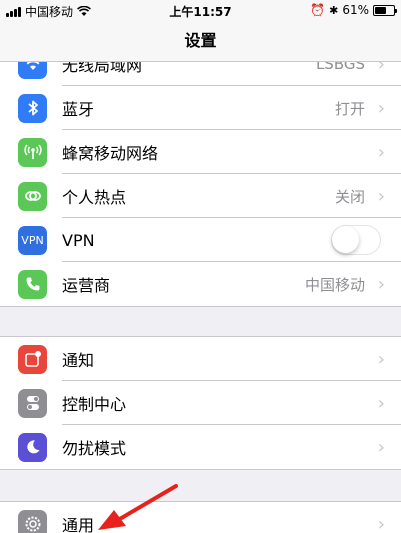  Describe the element at coordinates (355, 10) in the screenshot. I see `battery-percent: 61%` at that location.